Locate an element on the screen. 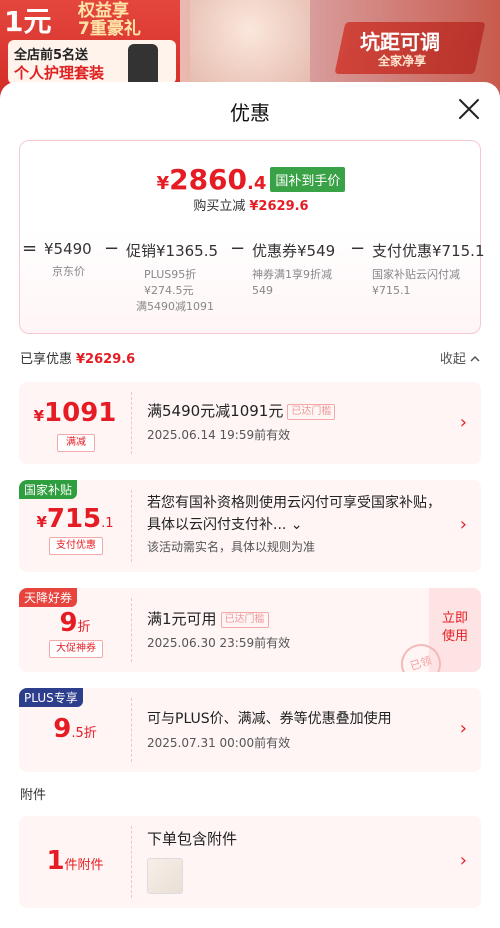  close-icon is located at coordinates (469, 109).